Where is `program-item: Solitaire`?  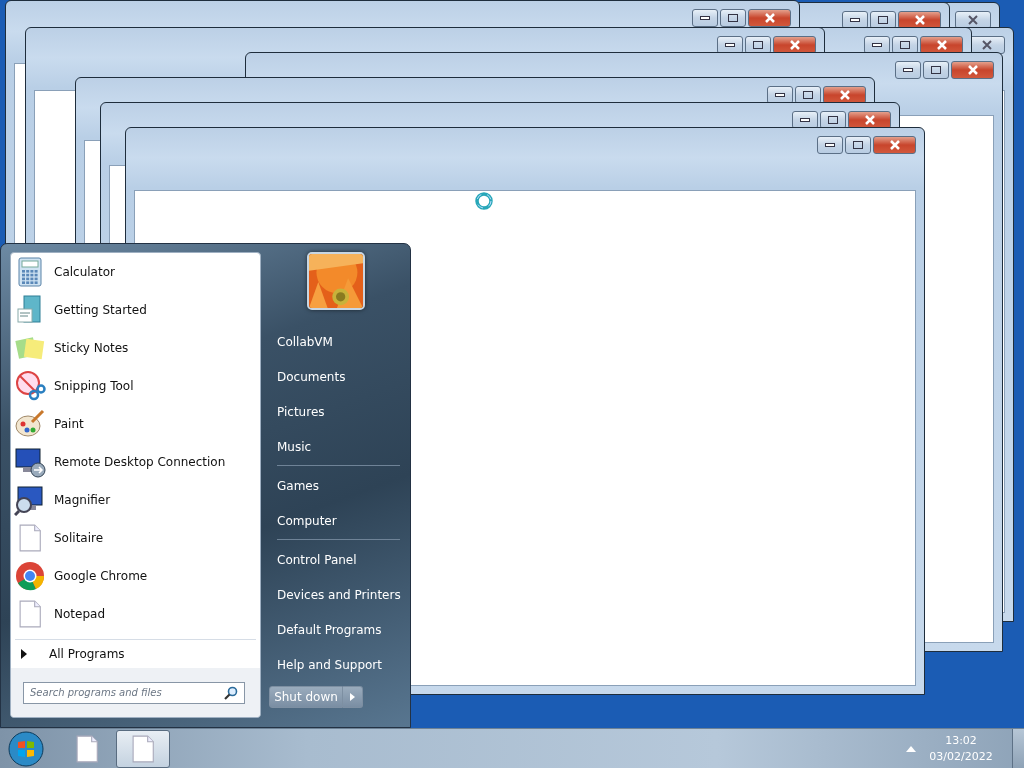
program-item: Solitaire is located at coordinates (135, 538).